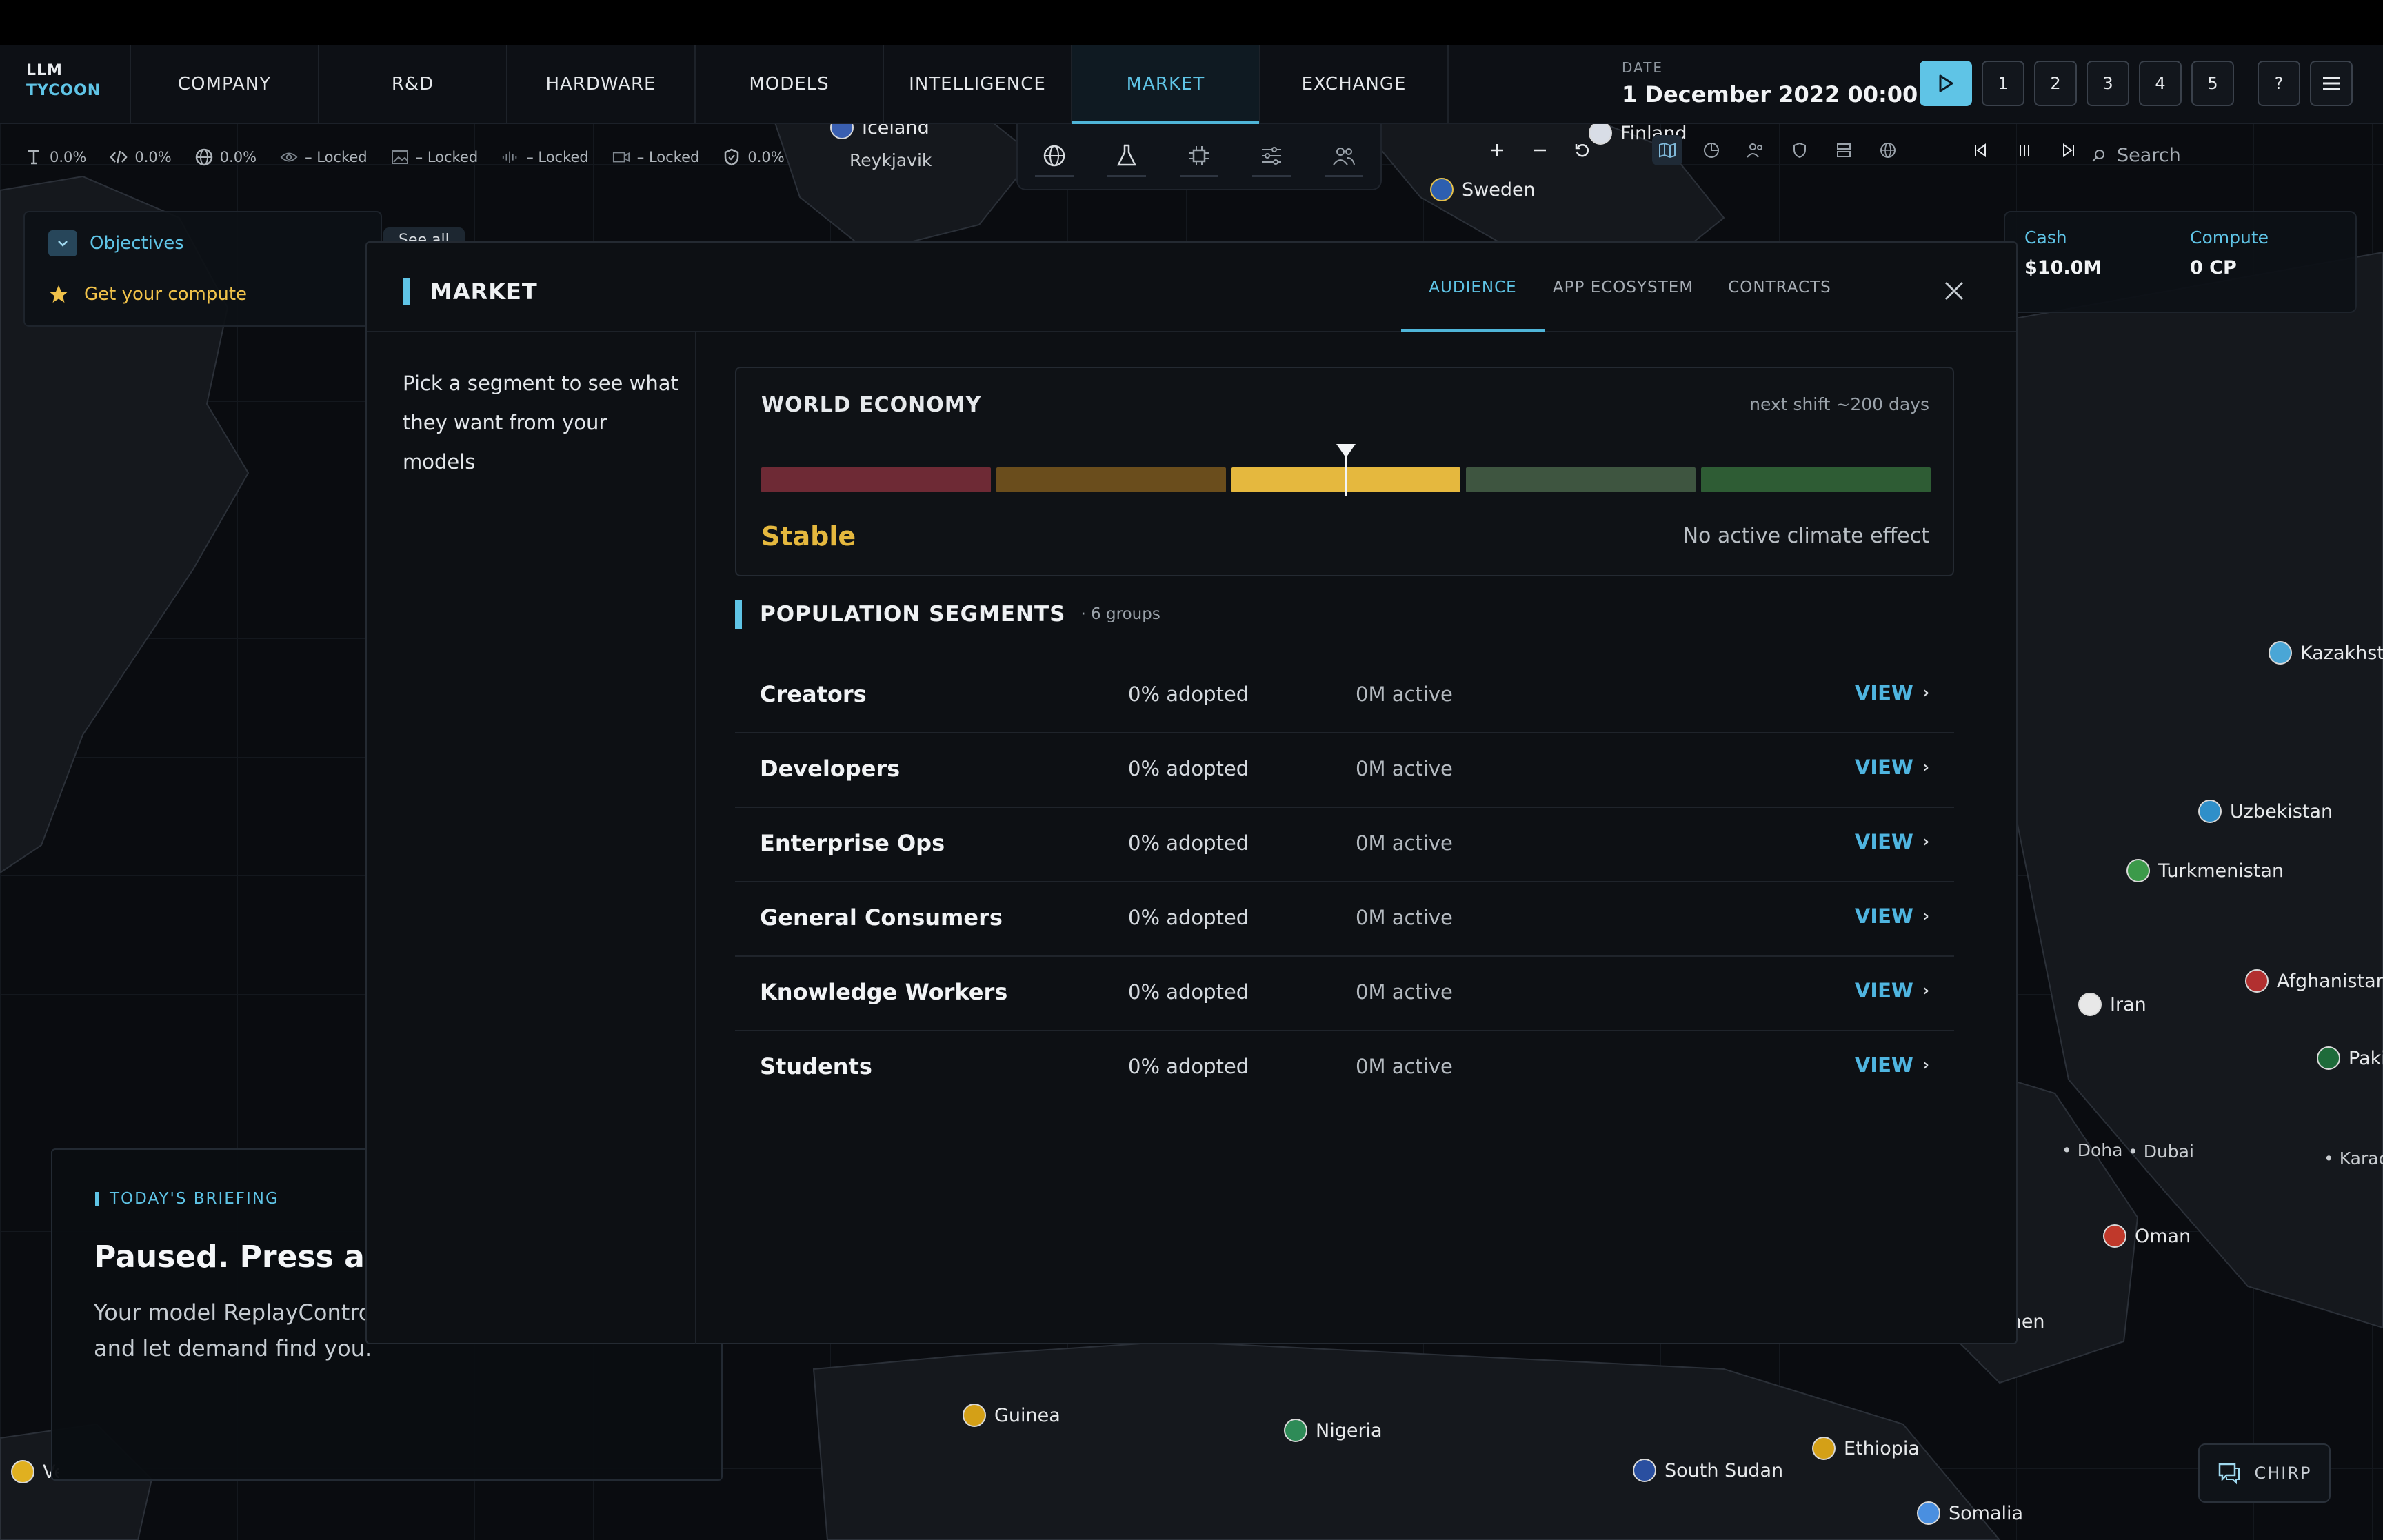 The height and width of the screenshot is (1540, 2383). I want to click on objectives-header: Objectives, so click(116, 243).